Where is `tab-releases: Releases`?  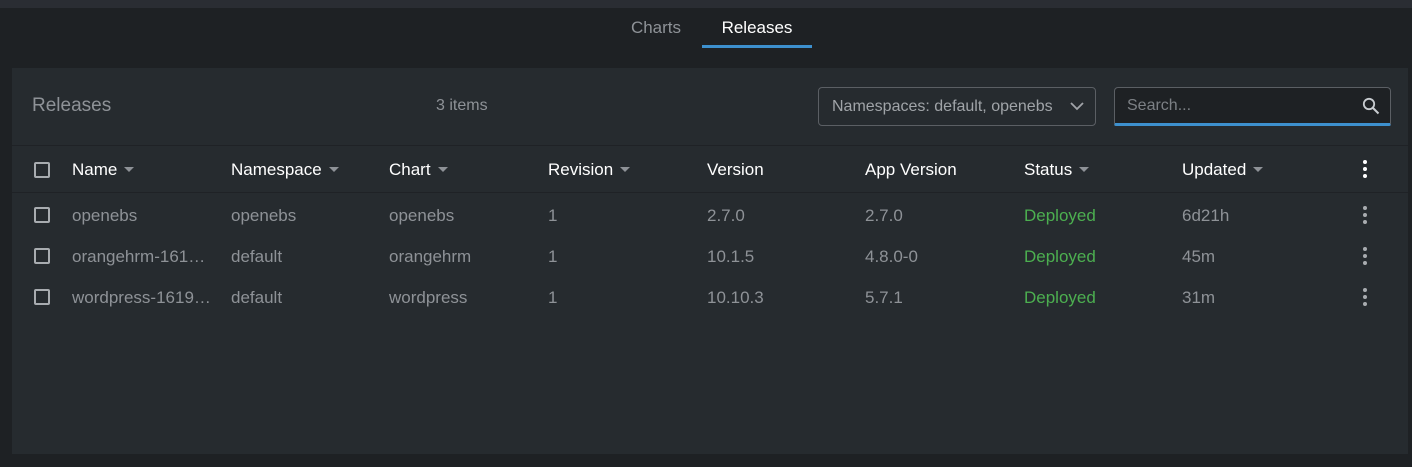
tab-releases: Releases is located at coordinates (757, 28).